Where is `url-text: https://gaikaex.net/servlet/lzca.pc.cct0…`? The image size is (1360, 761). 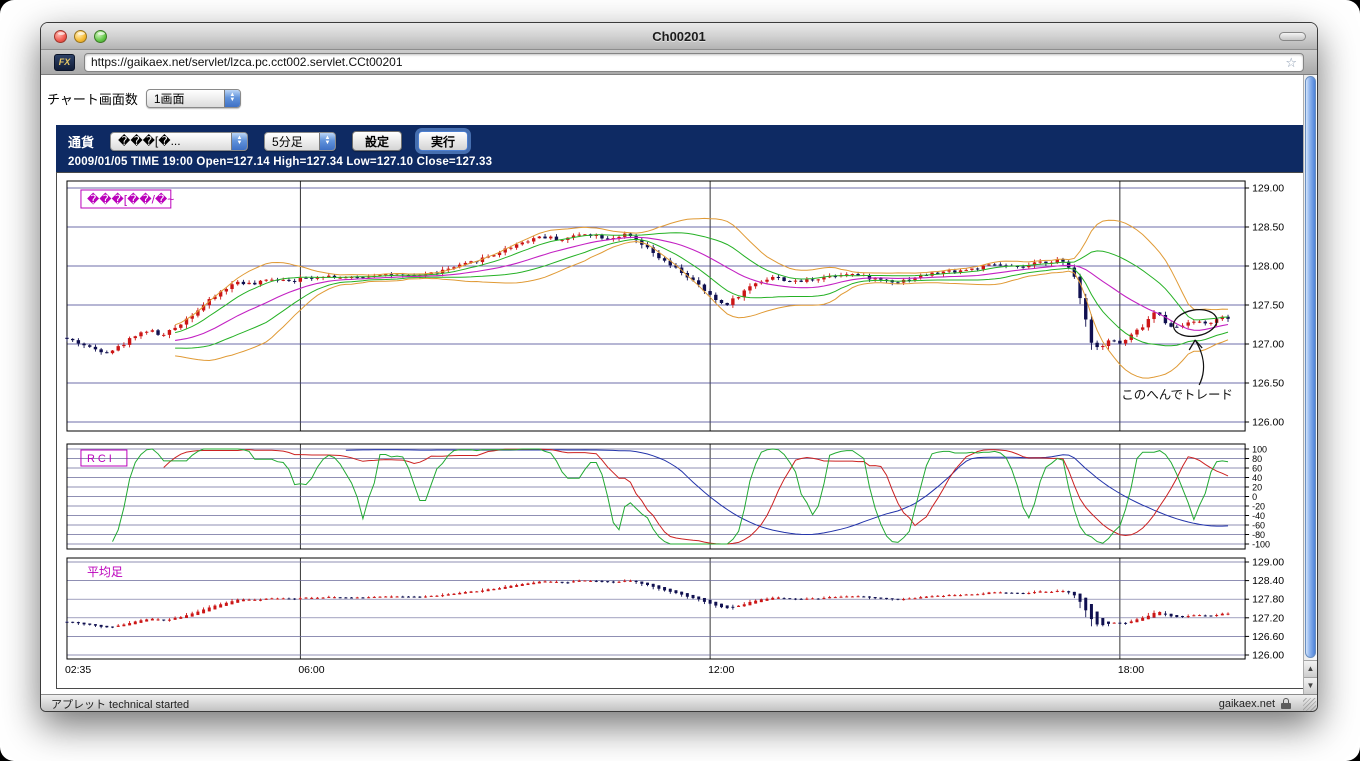 url-text: https://gaikaex.net/servlet/lzca.pc.cct0… is located at coordinates (247, 62).